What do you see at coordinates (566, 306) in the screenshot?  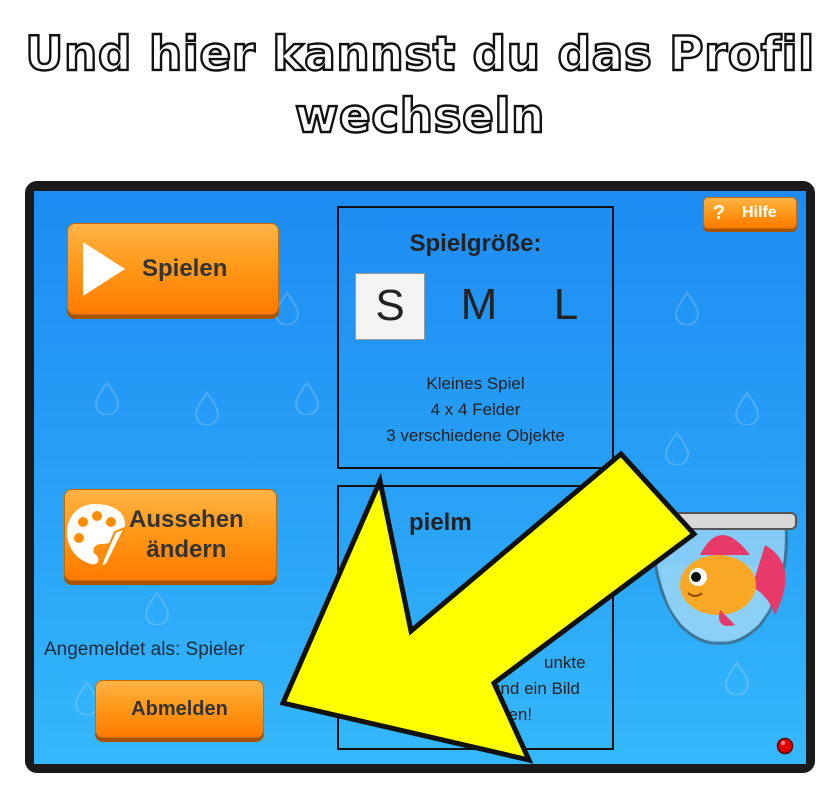 I see `size-option-l: L` at bounding box center [566, 306].